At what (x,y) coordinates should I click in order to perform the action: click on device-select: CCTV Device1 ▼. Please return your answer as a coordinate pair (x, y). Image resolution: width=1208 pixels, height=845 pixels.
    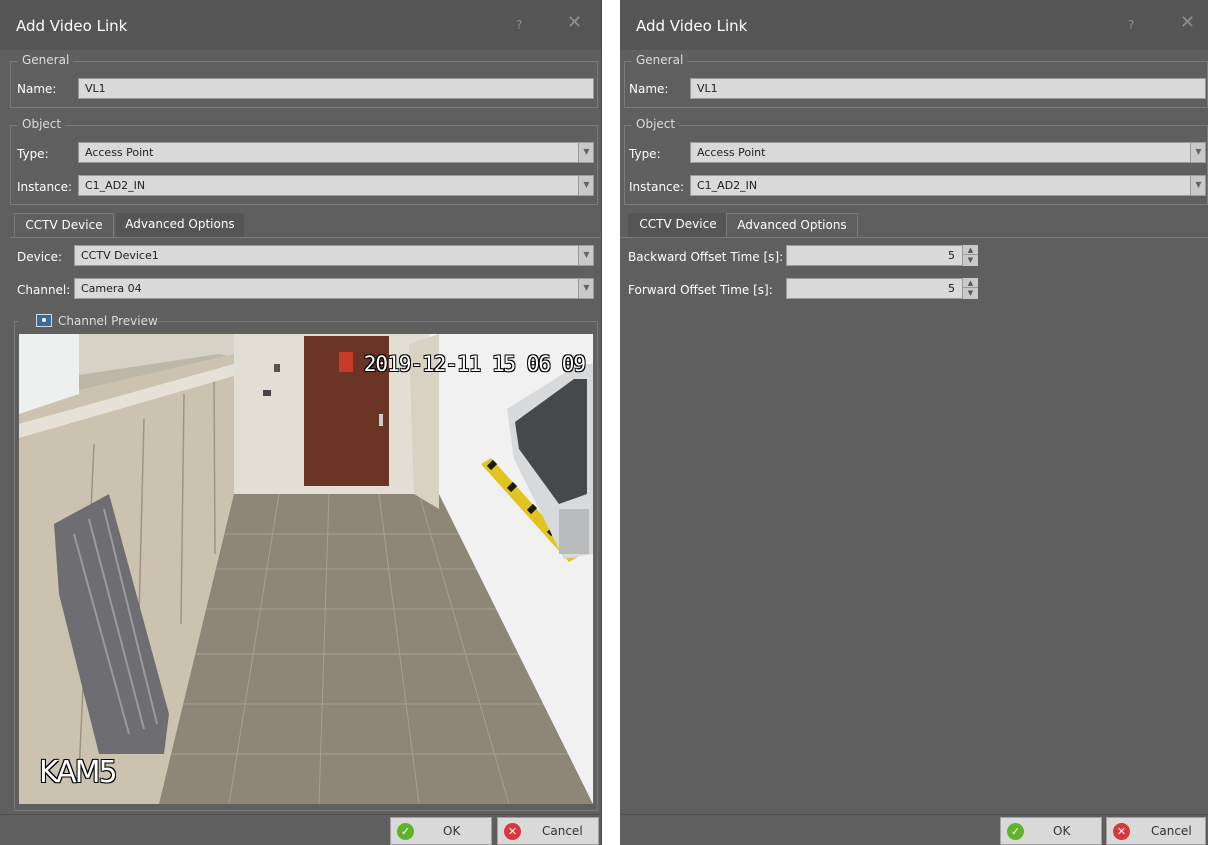
    Looking at the image, I should click on (334, 255).